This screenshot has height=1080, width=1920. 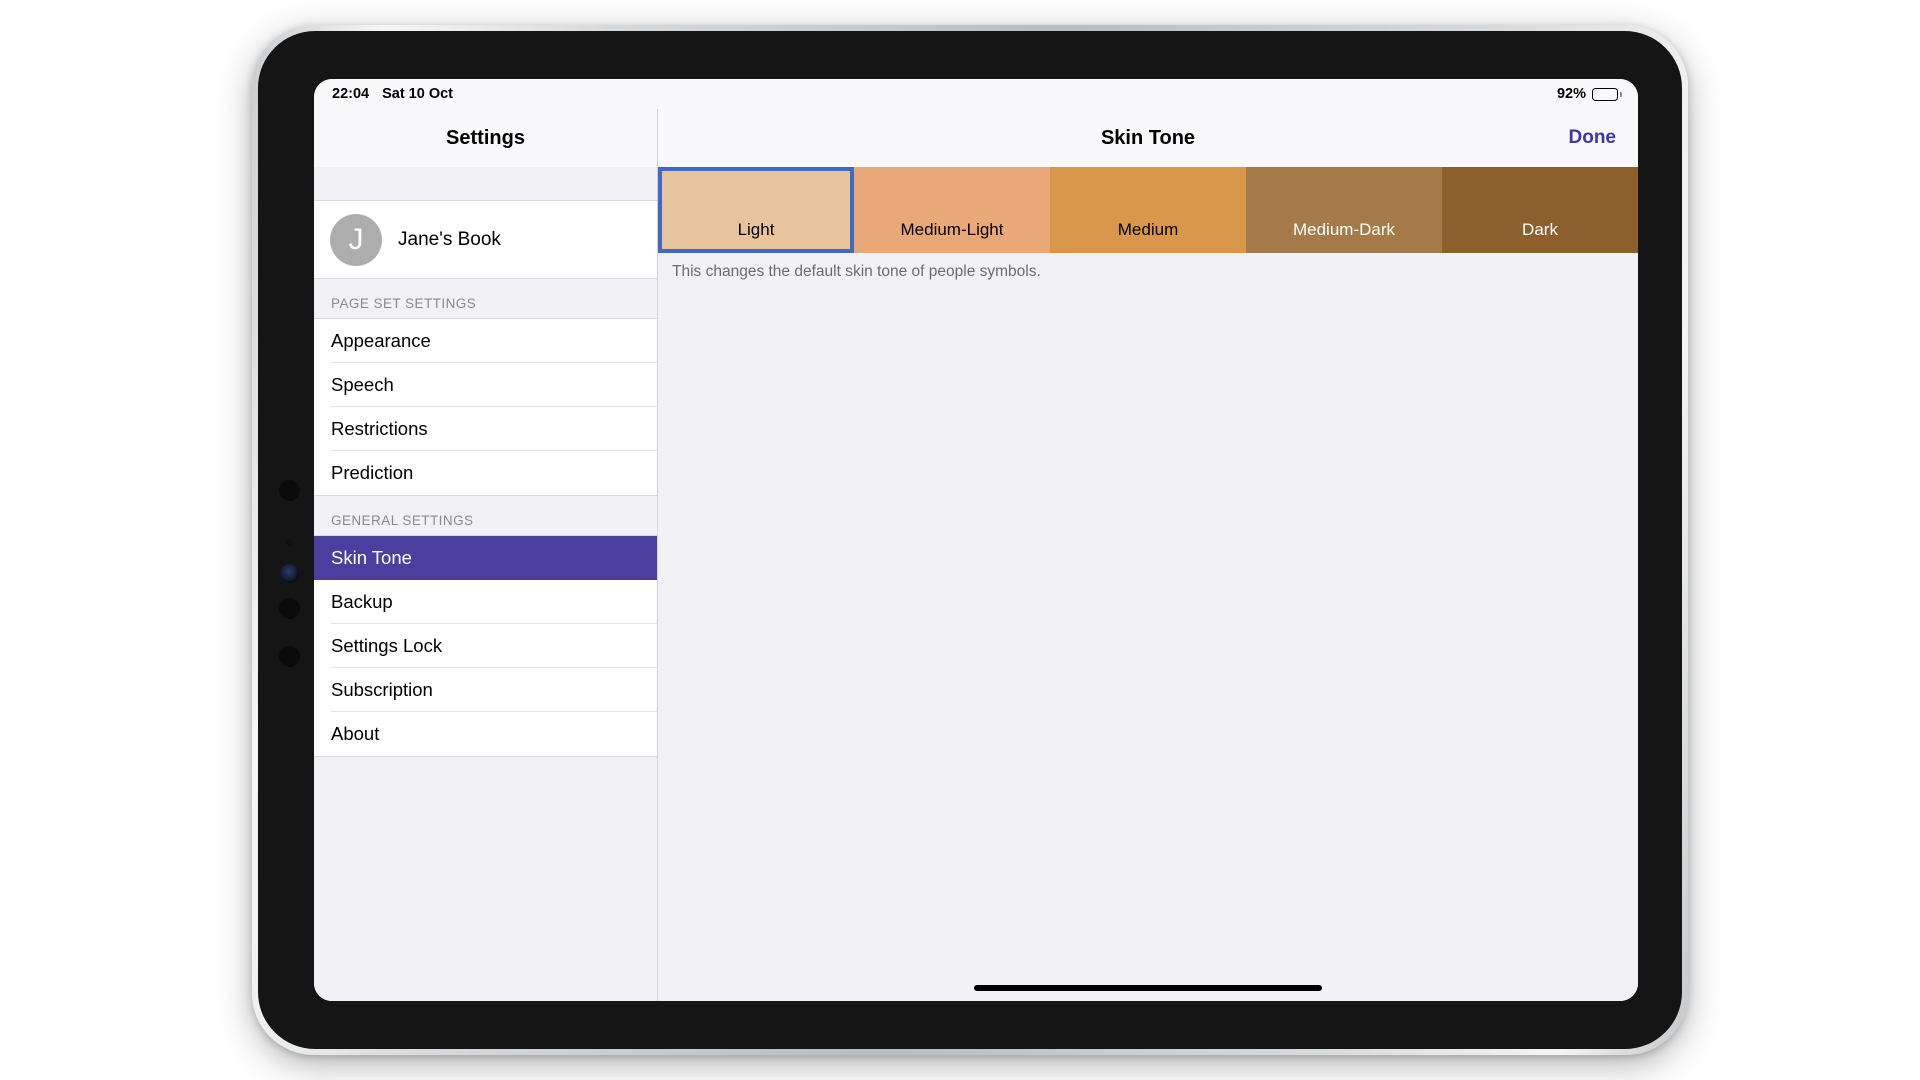 I want to click on sidebar-item-settings-lock: Settings Lock, so click(x=485, y=646).